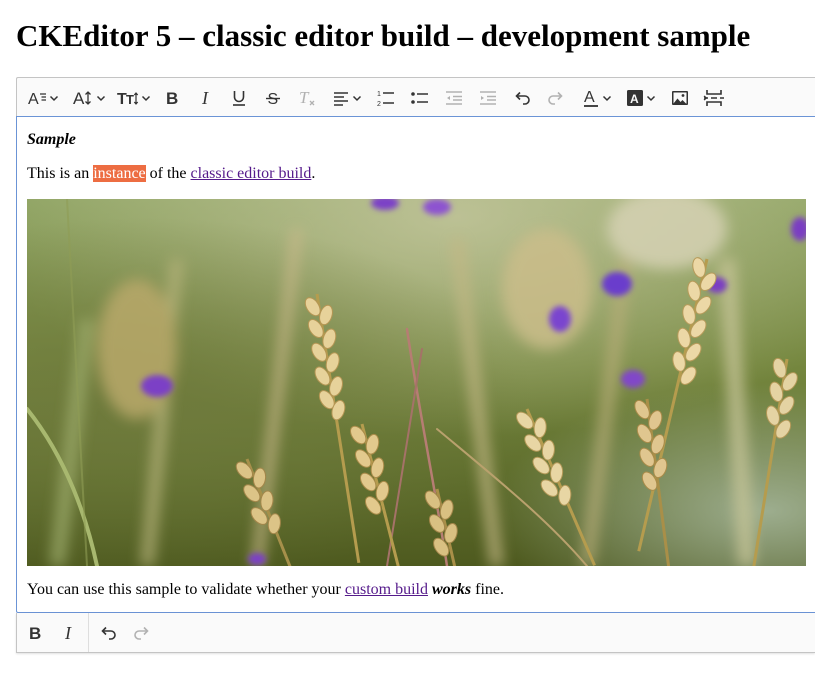  I want to click on font-color-icon: A, so click(591, 98).